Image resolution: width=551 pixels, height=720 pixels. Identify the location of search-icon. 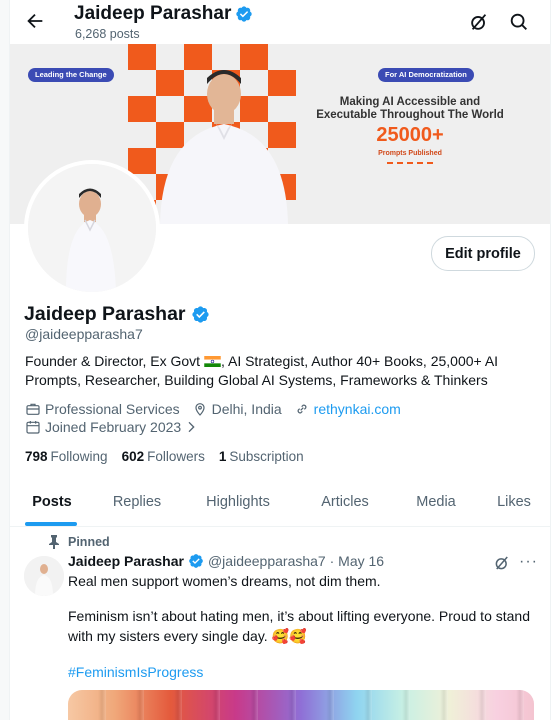
(519, 22).